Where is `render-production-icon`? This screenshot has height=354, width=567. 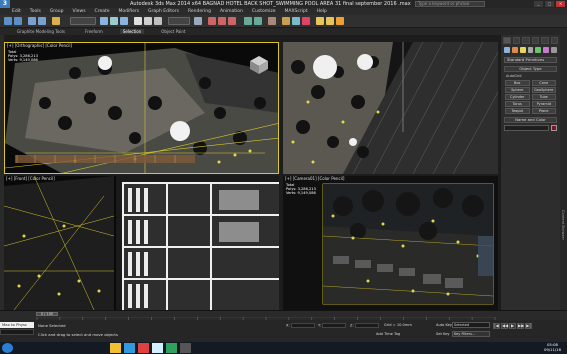
render-production-icon is located at coordinates (340, 21).